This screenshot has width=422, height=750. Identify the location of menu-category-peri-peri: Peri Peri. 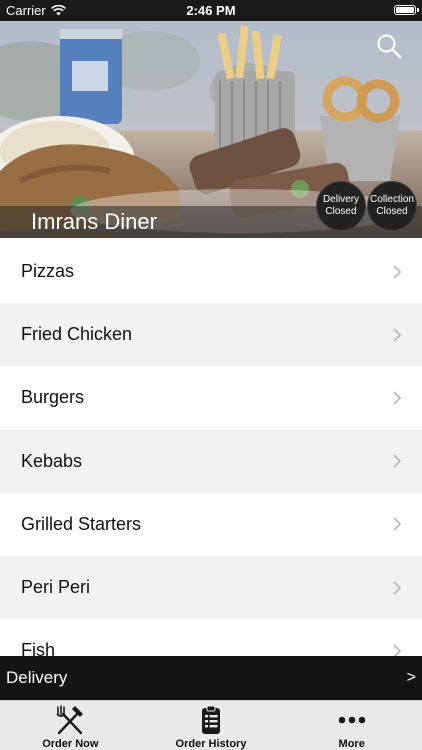
(211, 587).